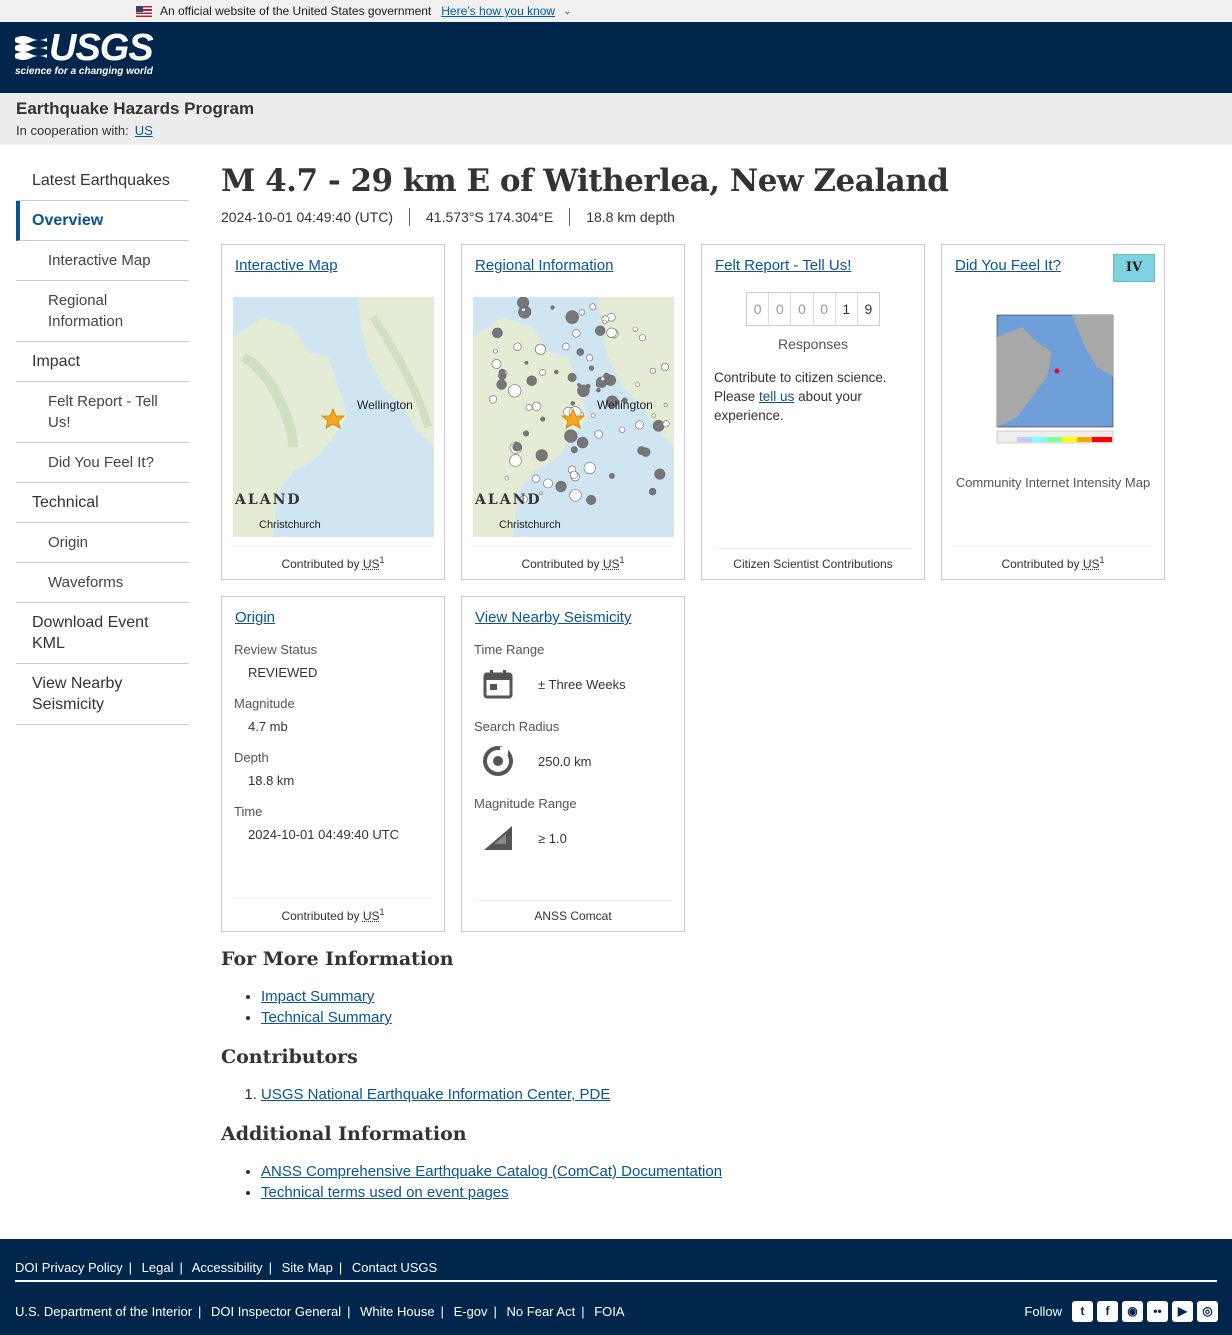 Image resolution: width=1232 pixels, height=1335 pixels. Describe the element at coordinates (102, 583) in the screenshot. I see `sidebar-item-waveforms: Waveforms` at that location.